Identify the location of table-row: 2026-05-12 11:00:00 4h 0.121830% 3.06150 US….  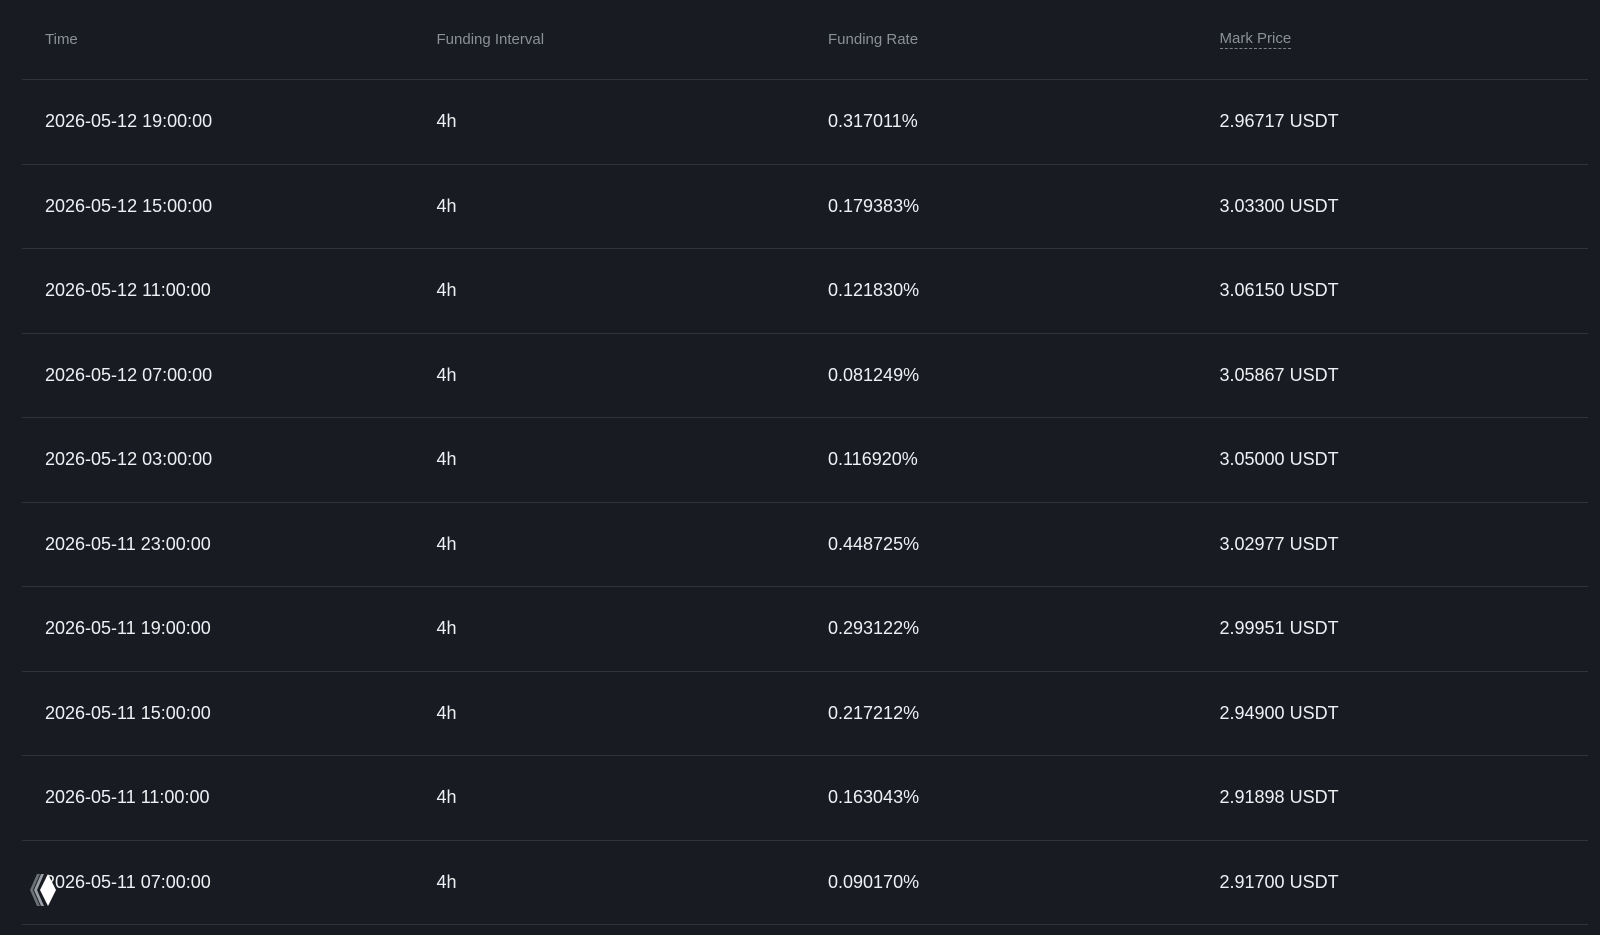
(805, 291).